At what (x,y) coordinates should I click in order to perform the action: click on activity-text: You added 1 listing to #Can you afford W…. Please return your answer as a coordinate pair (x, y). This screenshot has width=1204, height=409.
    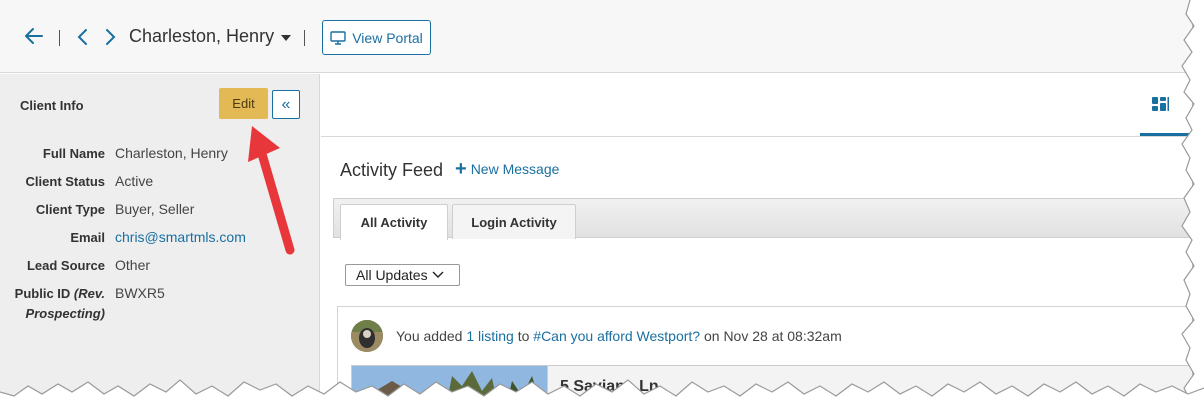
    Looking at the image, I should click on (619, 336).